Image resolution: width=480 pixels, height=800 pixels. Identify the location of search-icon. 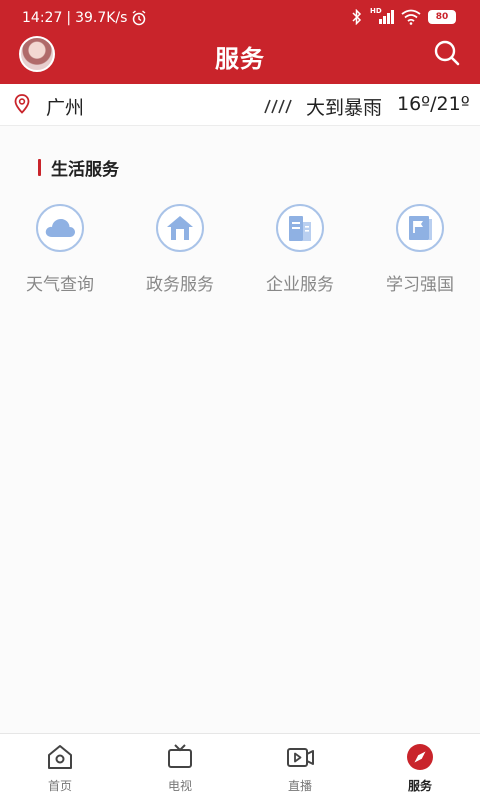
(447, 53).